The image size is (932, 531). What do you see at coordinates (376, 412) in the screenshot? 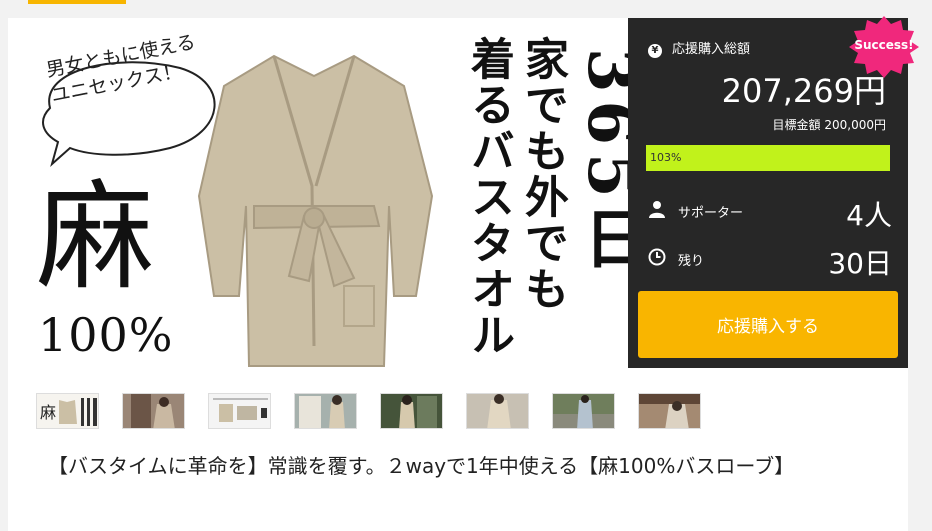
I see `thumbnail-strip: 麻` at bounding box center [376, 412].